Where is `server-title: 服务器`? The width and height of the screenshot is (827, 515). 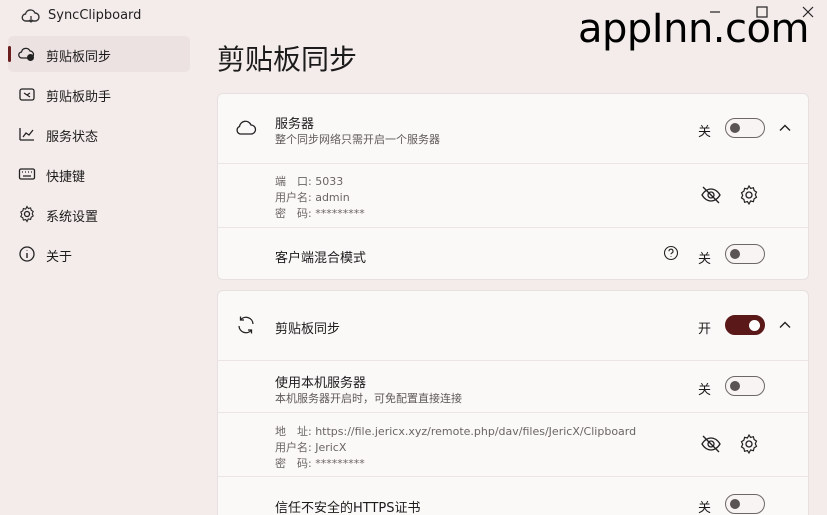 server-title: 服务器 is located at coordinates (295, 124).